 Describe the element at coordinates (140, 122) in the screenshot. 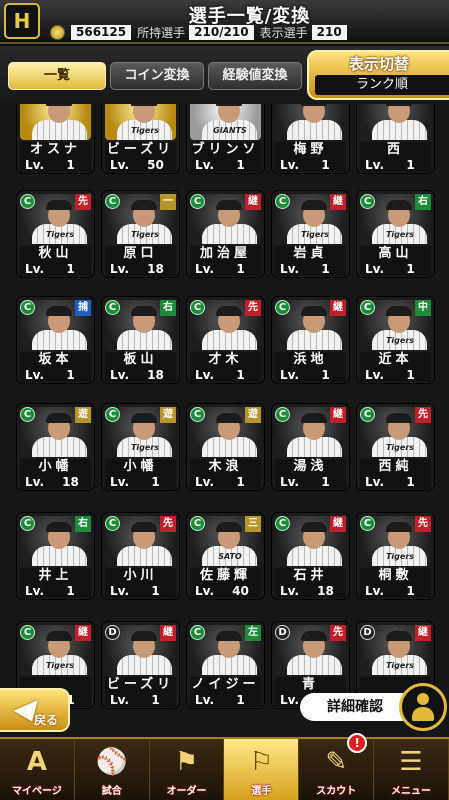

I see `player-photo: Tigers` at that location.